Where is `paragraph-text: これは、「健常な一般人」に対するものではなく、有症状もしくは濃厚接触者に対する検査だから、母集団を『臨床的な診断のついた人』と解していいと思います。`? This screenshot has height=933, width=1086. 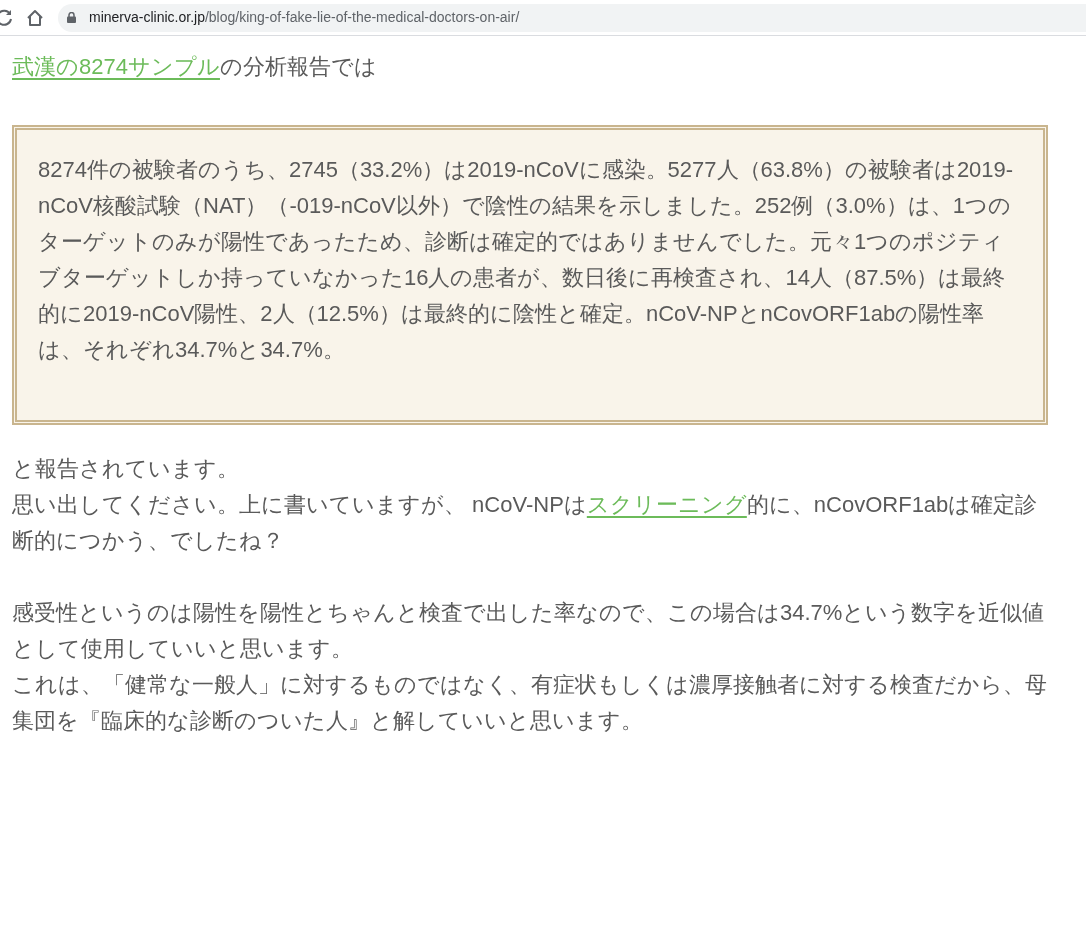 paragraph-text: これは、「健常な一般人」に対するものではなく、有症状もしくは濃厚接触者に対する検査だから、母集団を『臨床的な診断のついた人』と解していいと思います。 is located at coordinates (530, 703).